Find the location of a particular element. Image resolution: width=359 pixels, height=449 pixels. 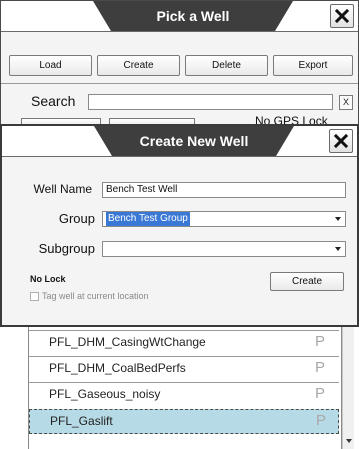

well-name: PFL_Gaslift is located at coordinates (81, 421).